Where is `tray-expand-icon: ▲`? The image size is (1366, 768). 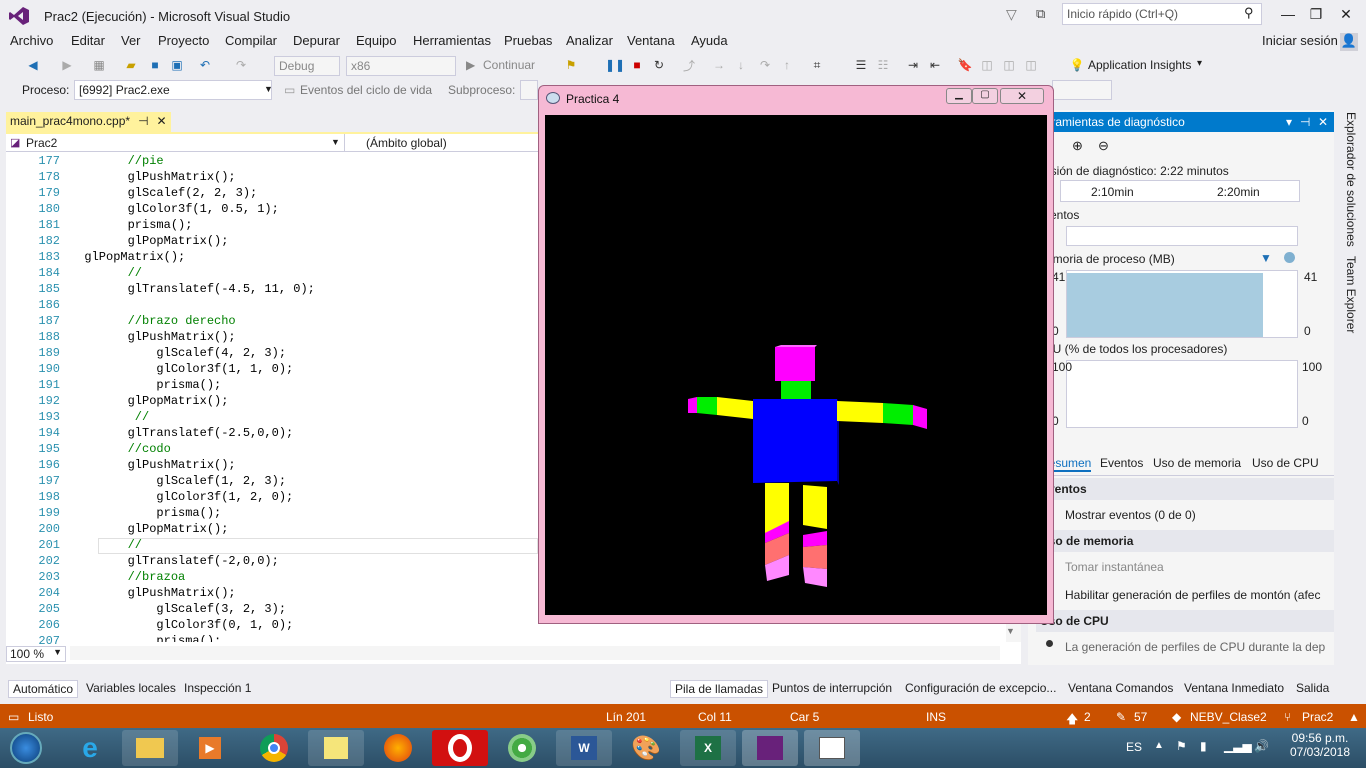 tray-expand-icon: ▲ is located at coordinates (1159, 745).